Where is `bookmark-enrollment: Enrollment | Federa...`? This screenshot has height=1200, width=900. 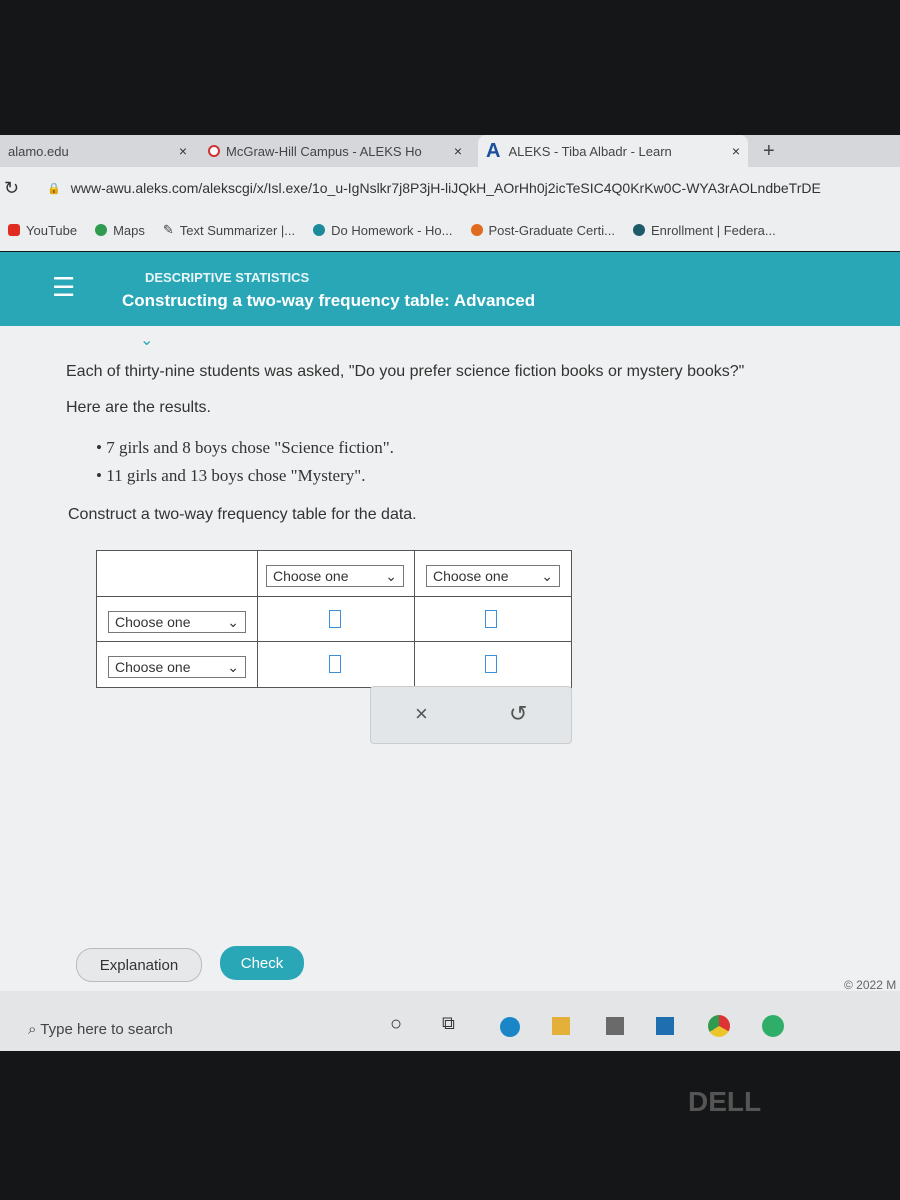
bookmark-enrollment: Enrollment | Federa... is located at coordinates (704, 230).